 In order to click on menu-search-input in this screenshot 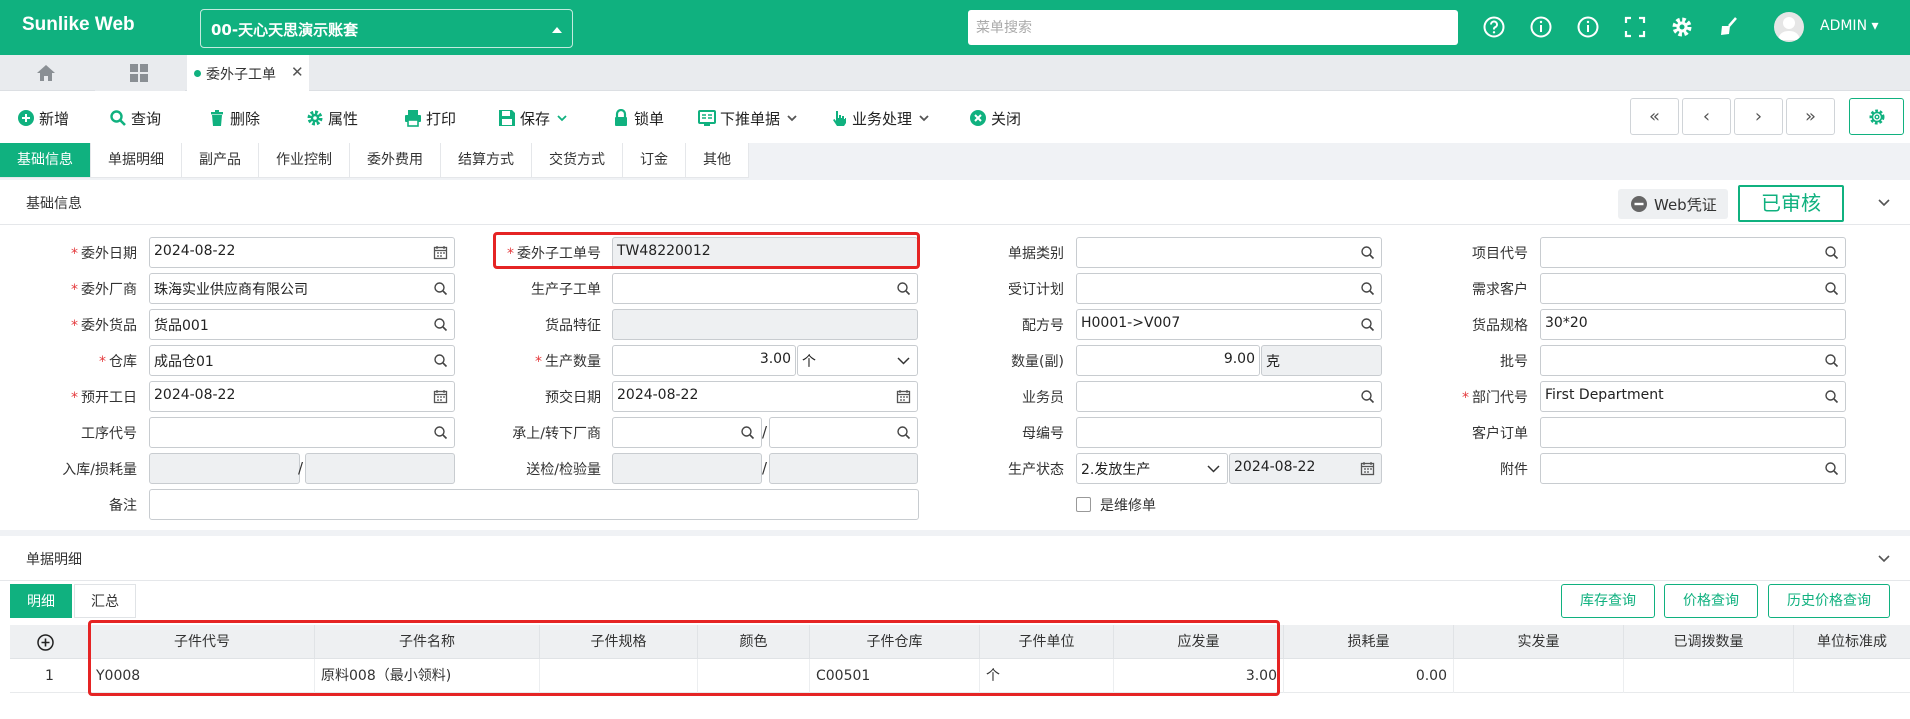, I will do `click(1213, 27)`.